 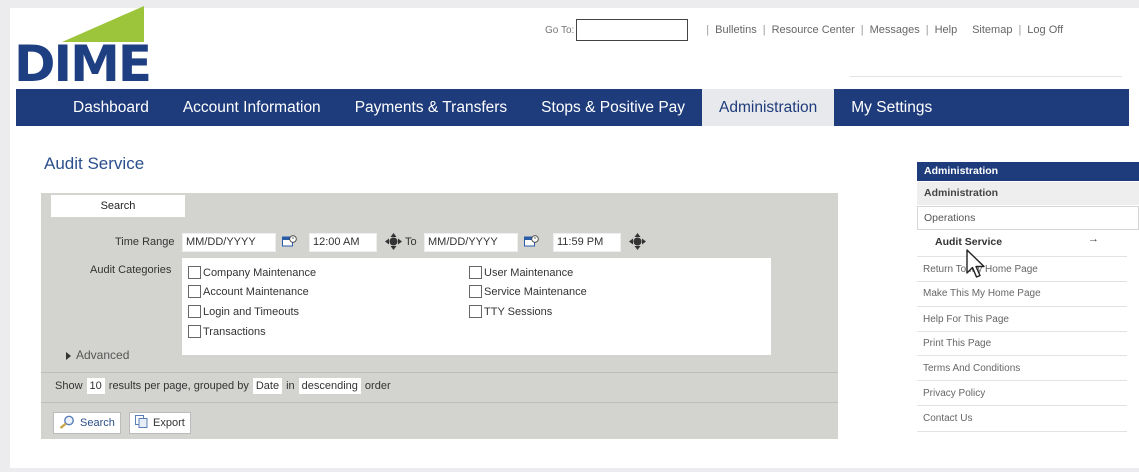 What do you see at coordinates (256, 291) in the screenshot?
I see `checkbox-label: Account Maintenance` at bounding box center [256, 291].